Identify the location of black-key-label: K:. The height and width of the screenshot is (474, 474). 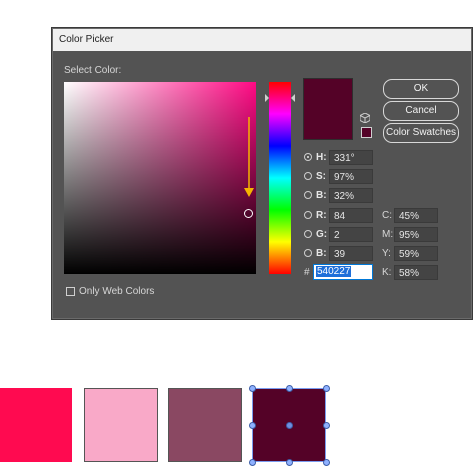
(387, 272).